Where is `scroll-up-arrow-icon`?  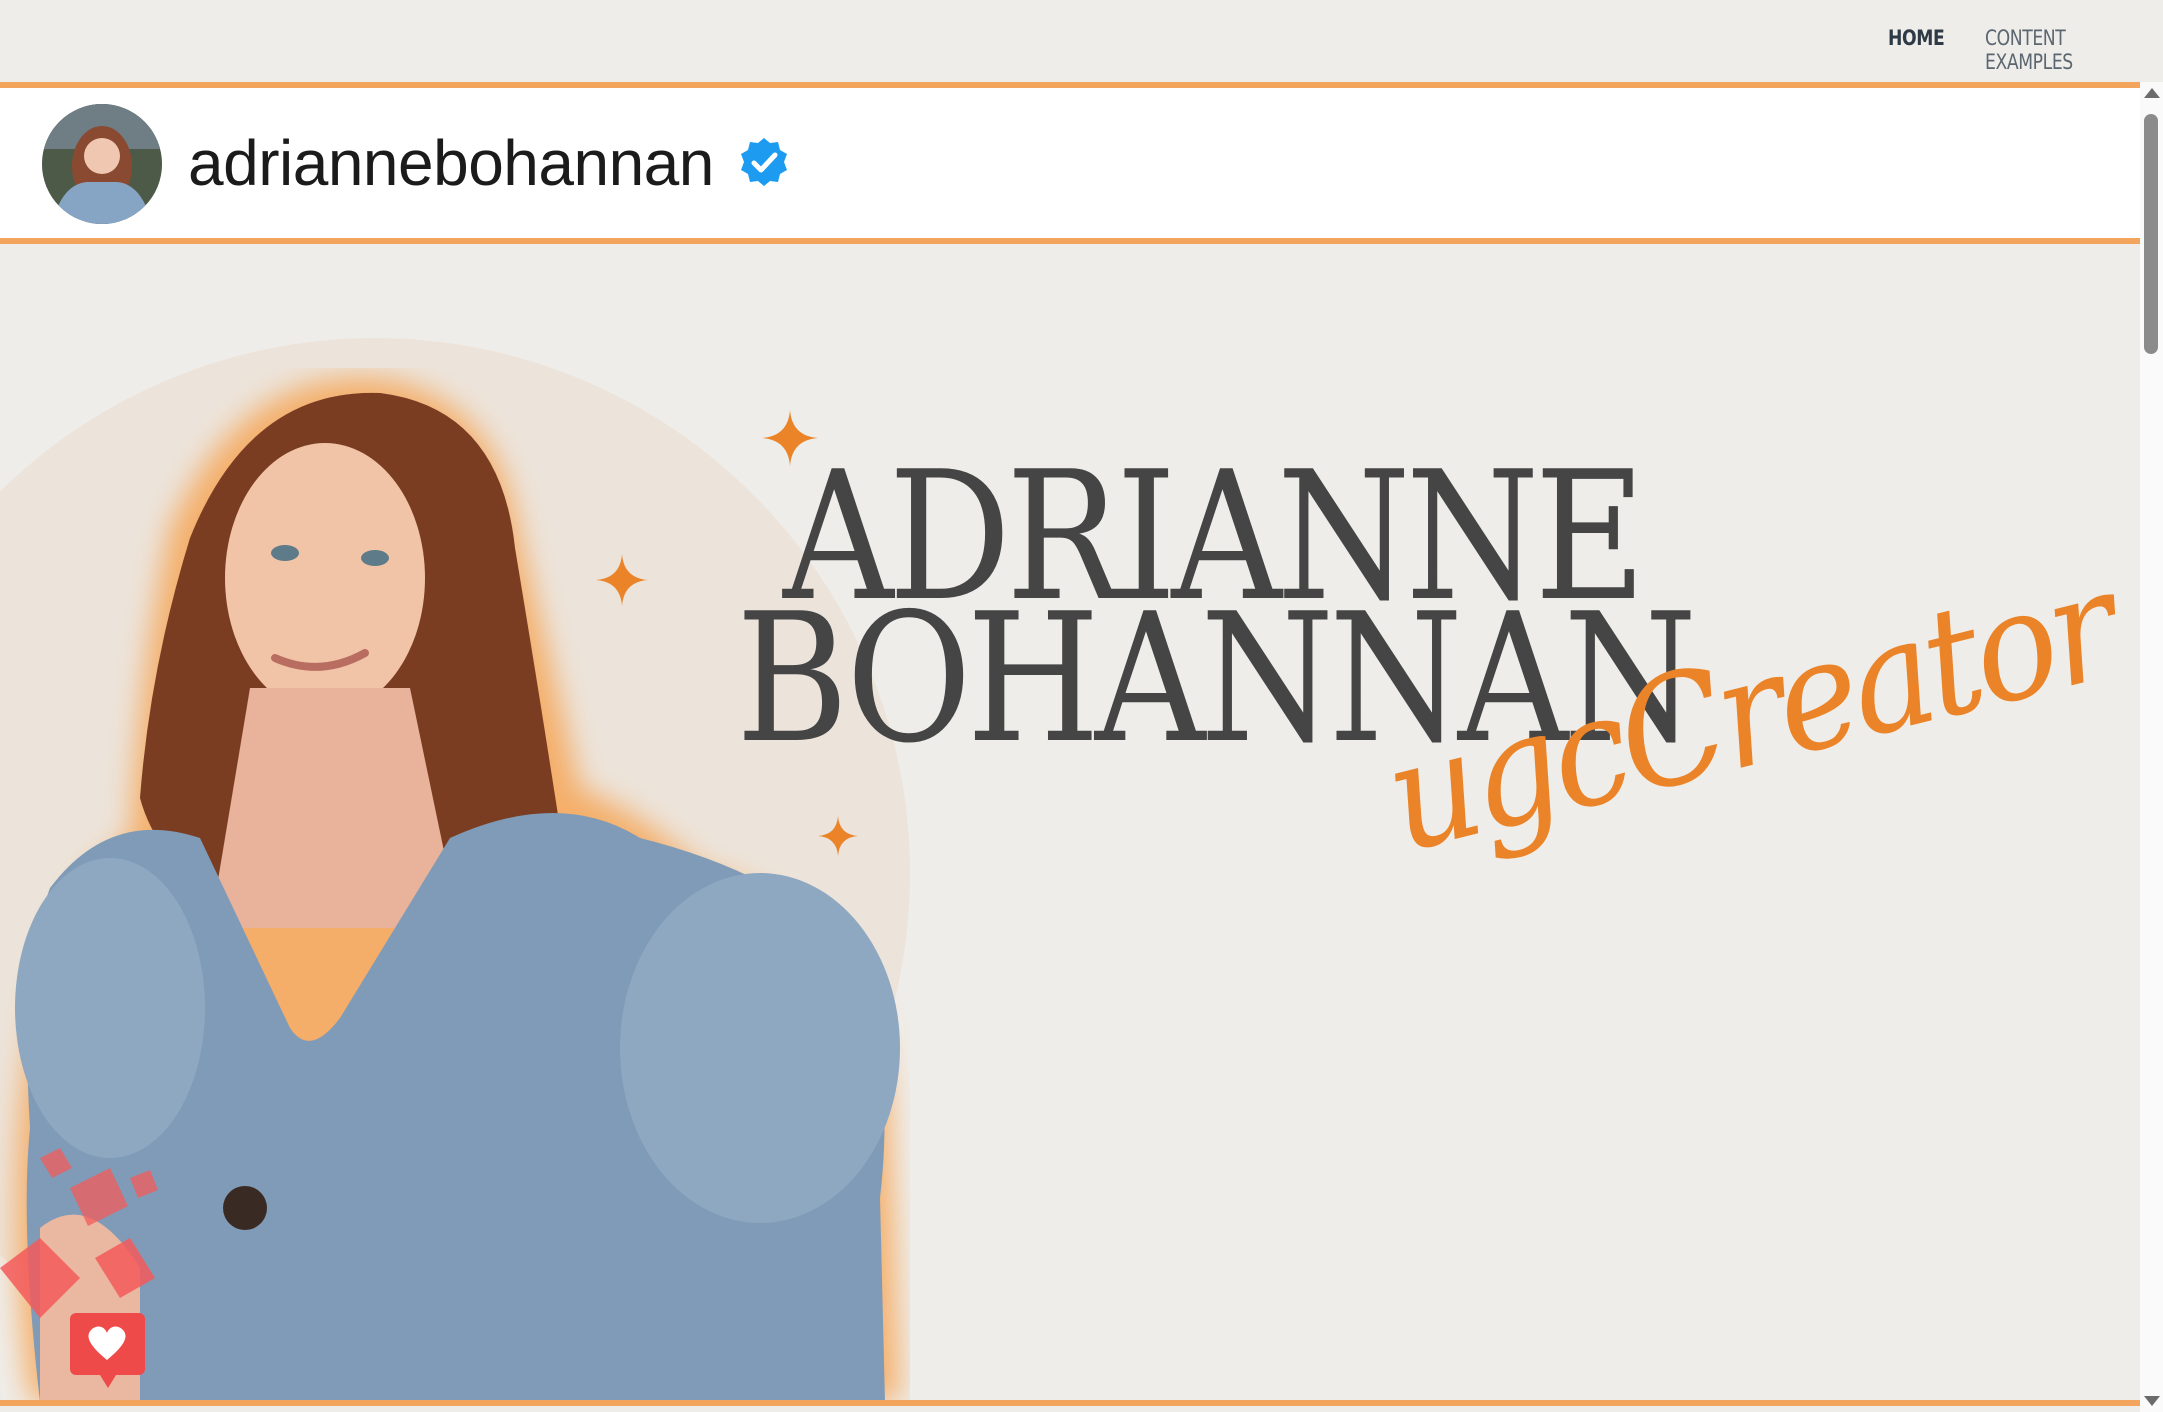
scroll-up-arrow-icon is located at coordinates (2152, 93).